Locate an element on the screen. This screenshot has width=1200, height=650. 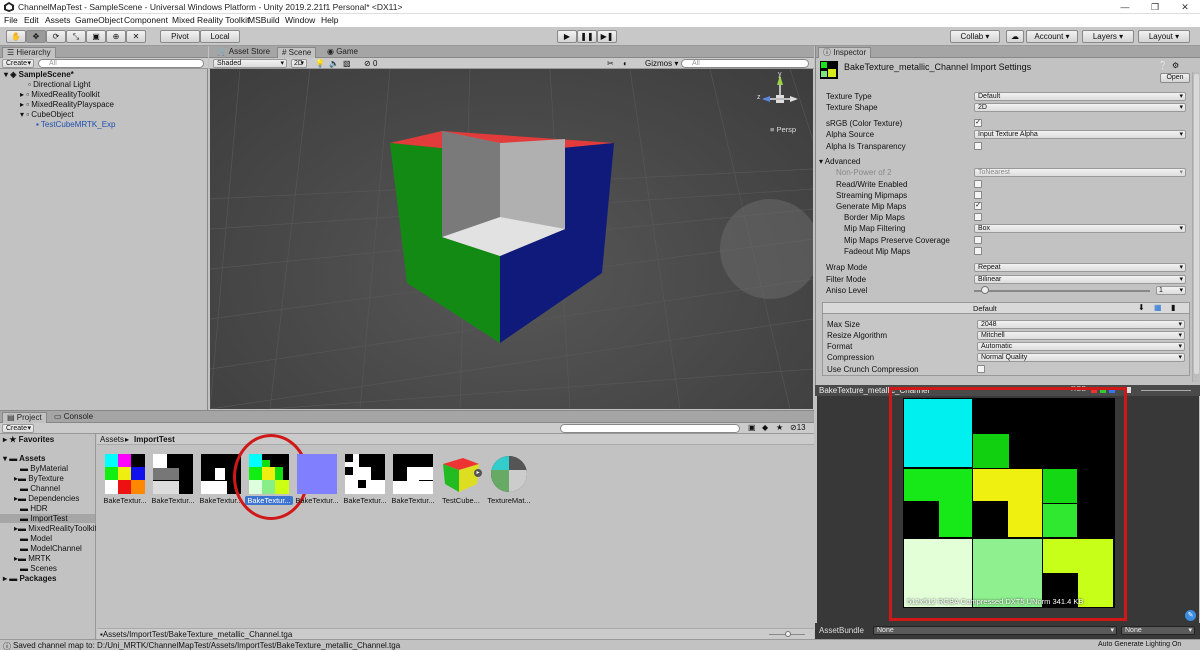
layout-dropdown: Layout ▾ is located at coordinates (1164, 36).